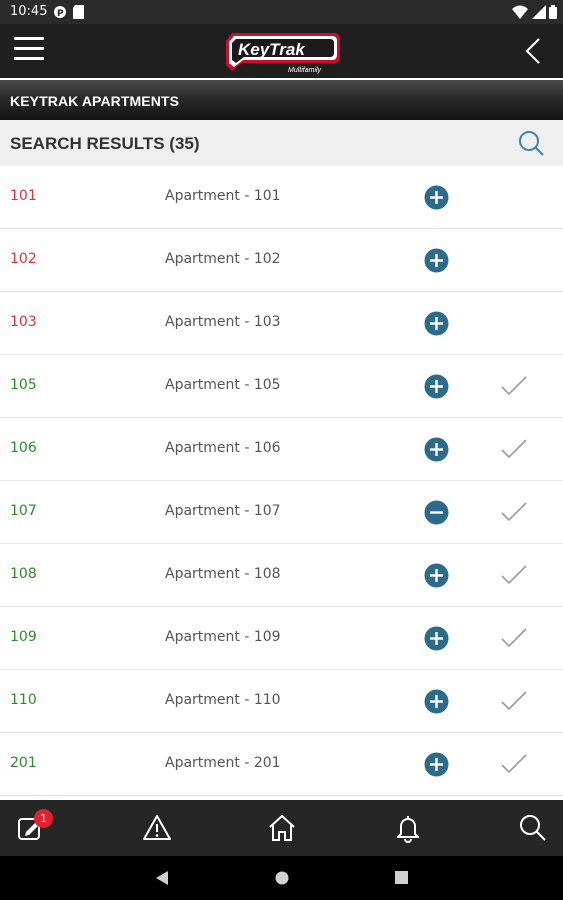 This screenshot has width=563, height=900. What do you see at coordinates (23, 322) in the screenshot?
I see `unit-number: 103` at bounding box center [23, 322].